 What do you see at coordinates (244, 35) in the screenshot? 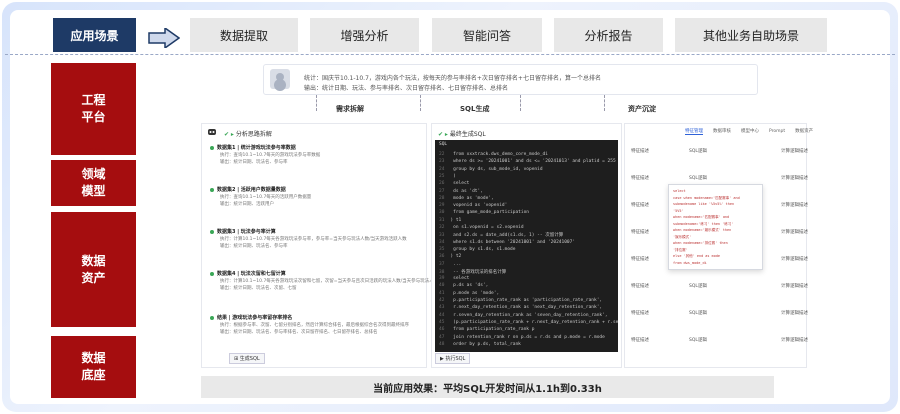
I see `tab-data-extraction: 数据提取` at bounding box center [244, 35].